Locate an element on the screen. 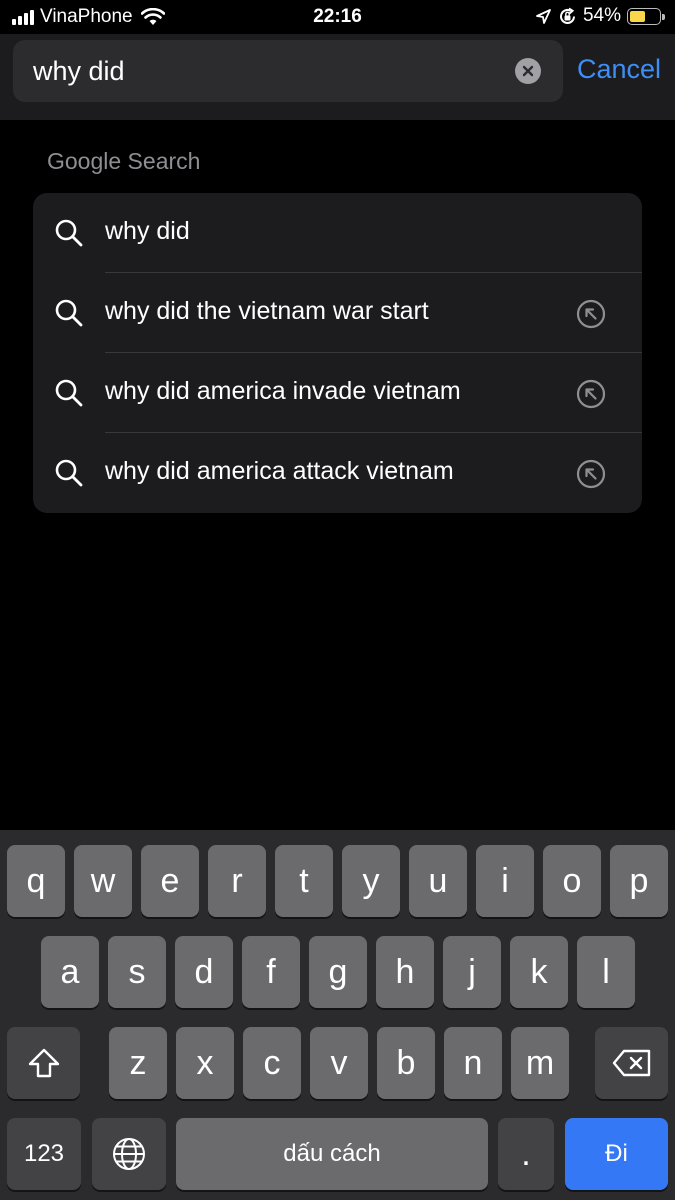 This screenshot has height=1200, width=675. suggestion-row: why did the vietnam war start is located at coordinates (337, 313).